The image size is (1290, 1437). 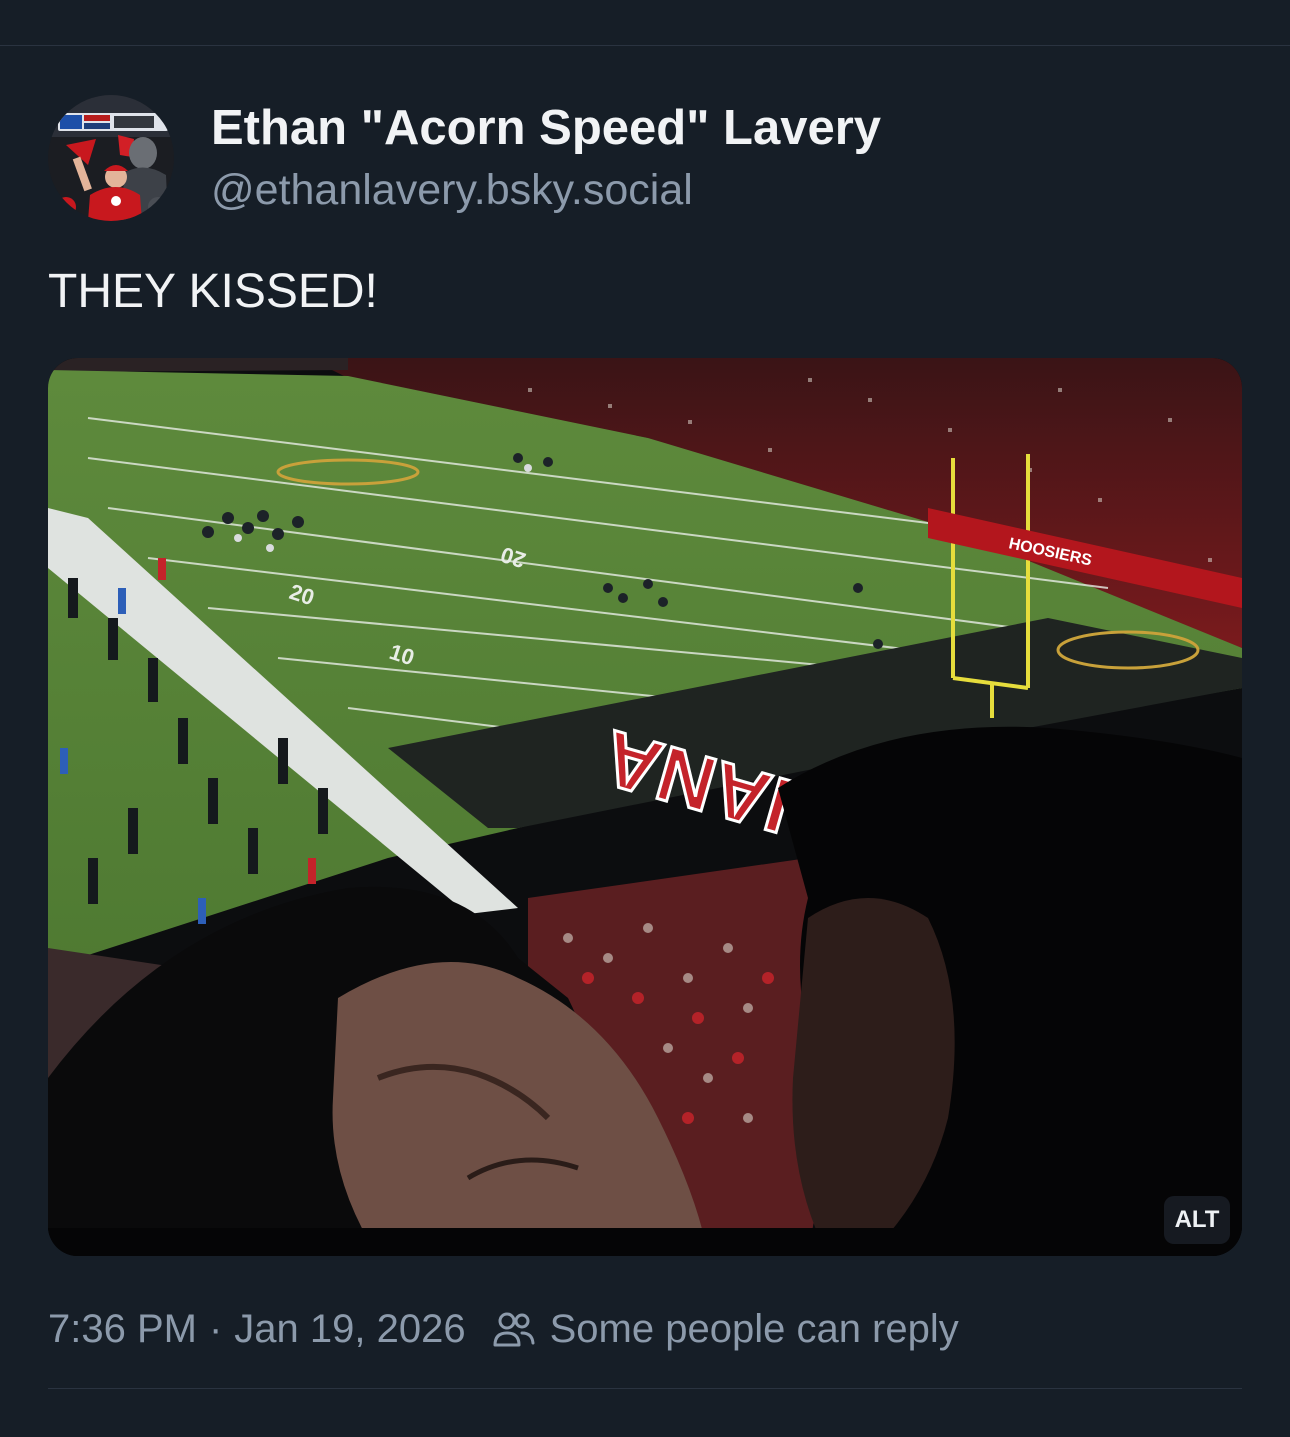 I want to click on reply-settings: Some people can reply, so click(x=725, y=1329).